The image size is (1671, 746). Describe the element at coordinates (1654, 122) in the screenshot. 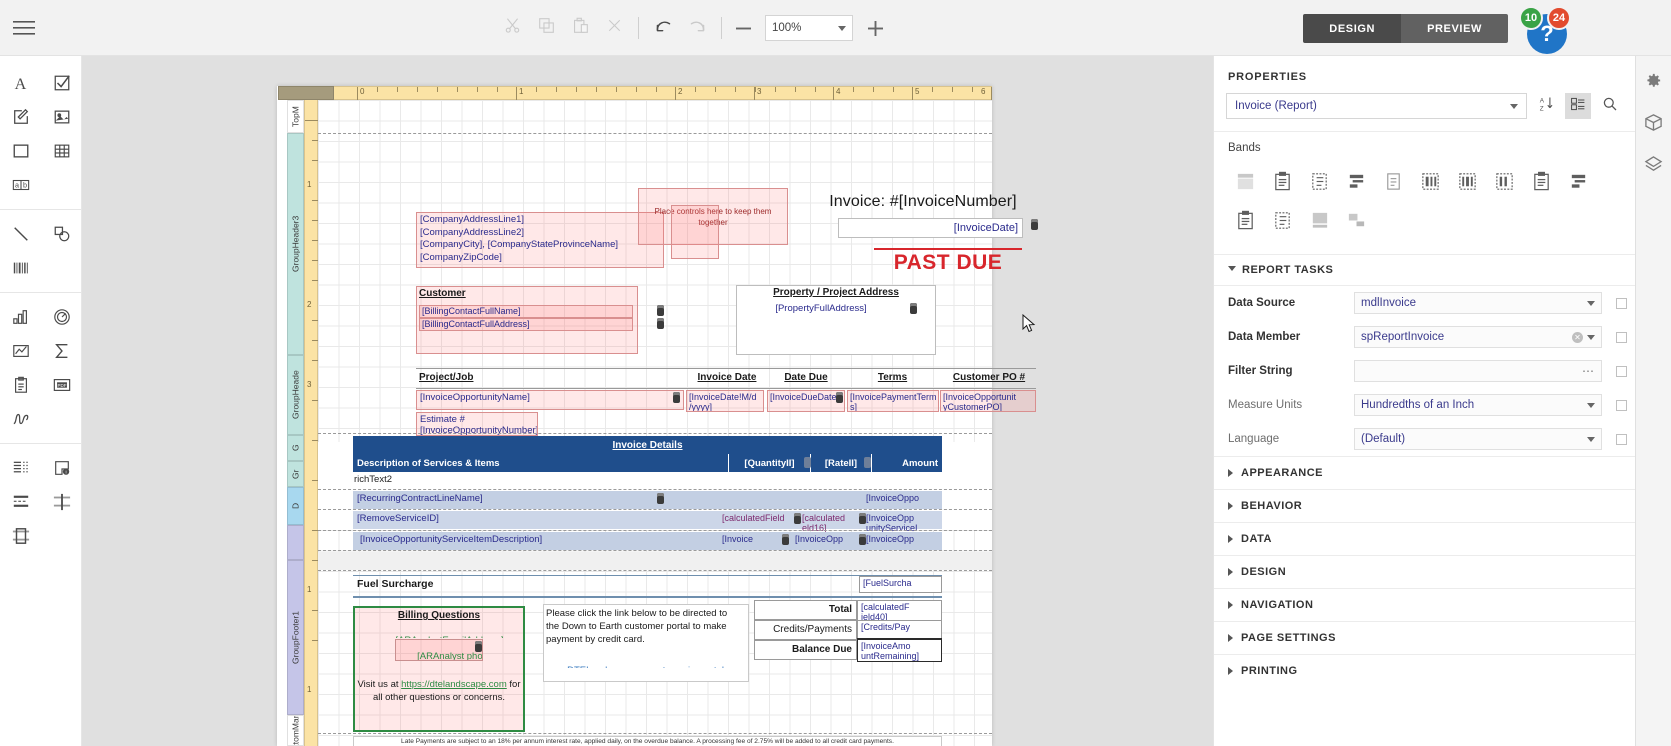

I see `box-3d-icon` at that location.